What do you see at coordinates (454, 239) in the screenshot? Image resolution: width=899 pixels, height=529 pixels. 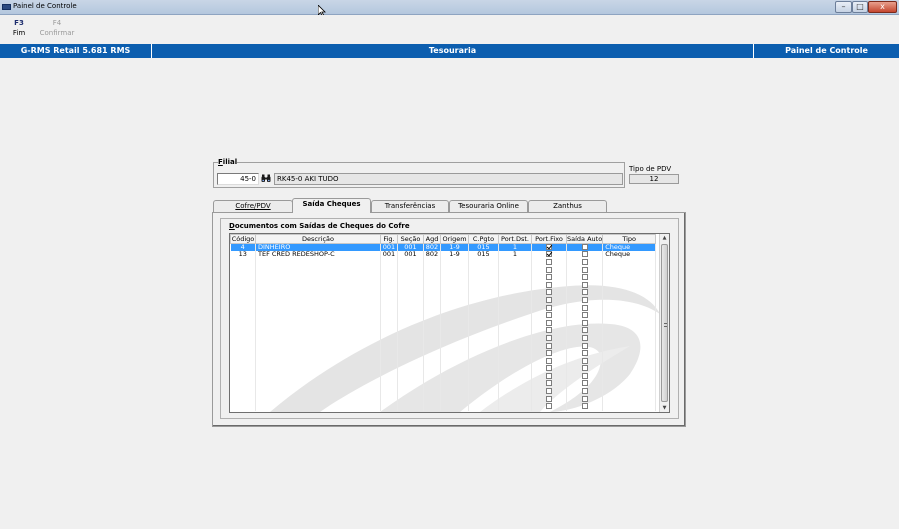 I see `column-header: Origem` at bounding box center [454, 239].